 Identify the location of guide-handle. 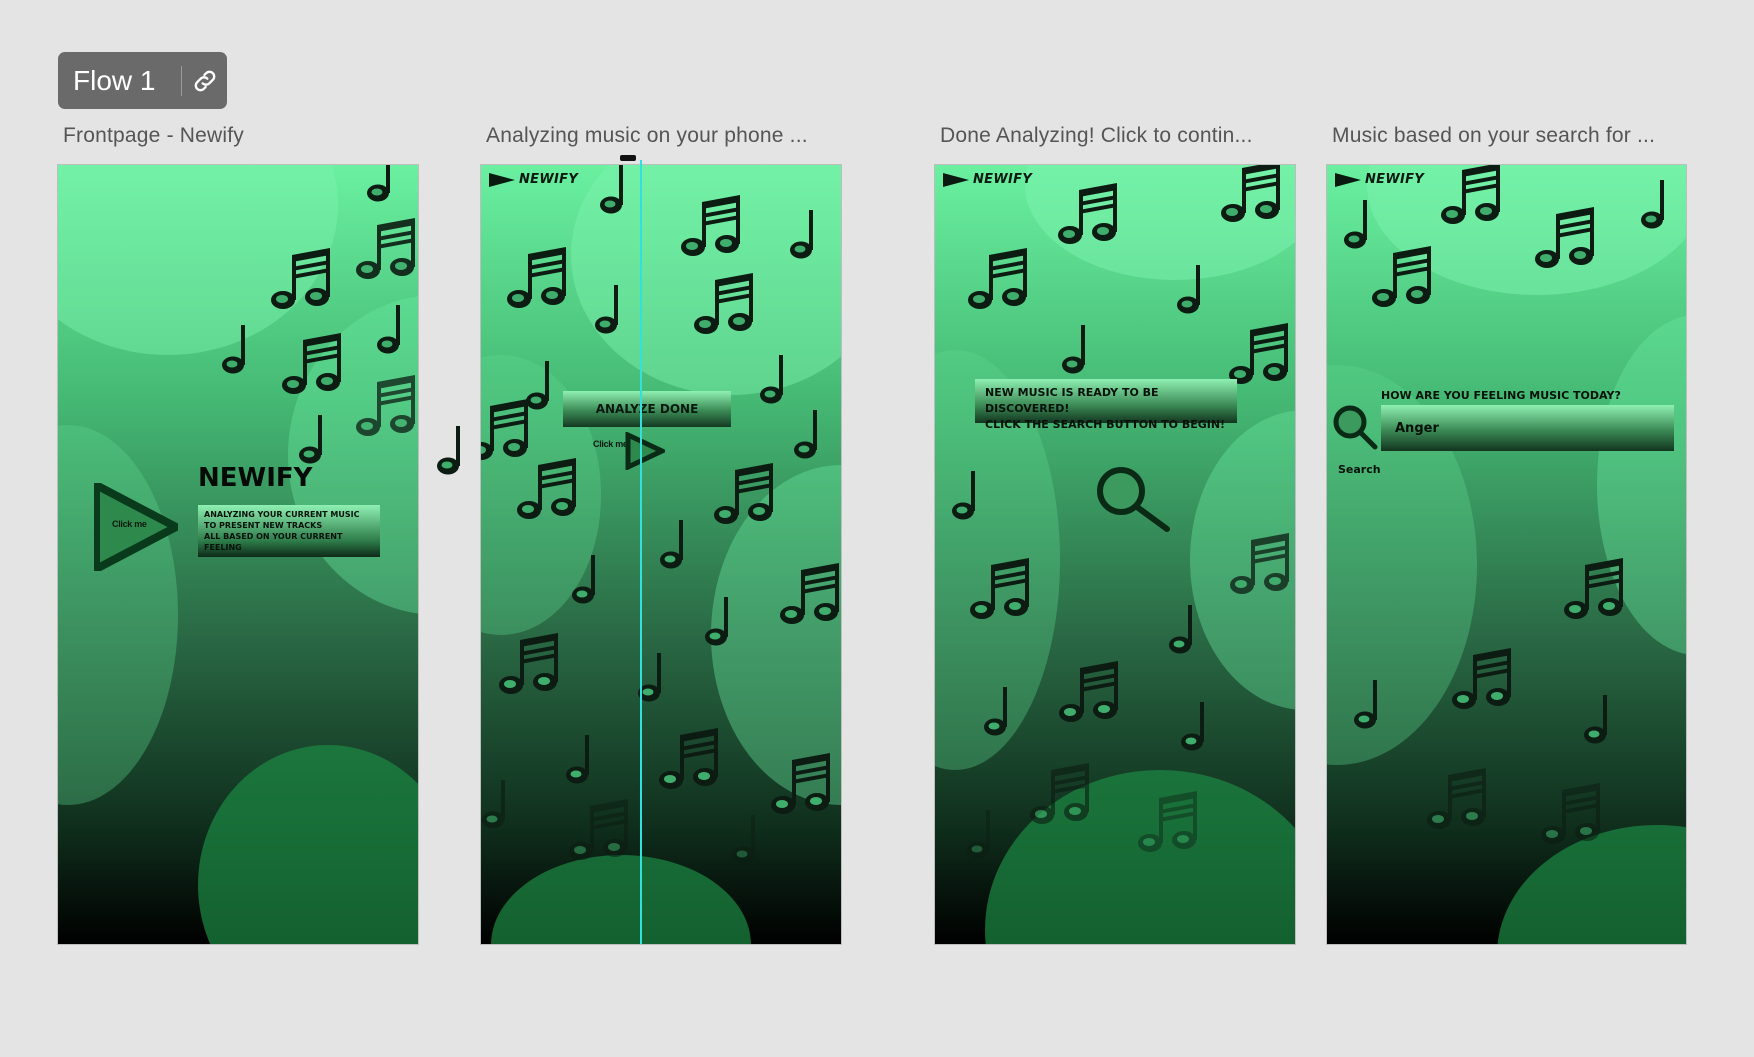
(628, 158).